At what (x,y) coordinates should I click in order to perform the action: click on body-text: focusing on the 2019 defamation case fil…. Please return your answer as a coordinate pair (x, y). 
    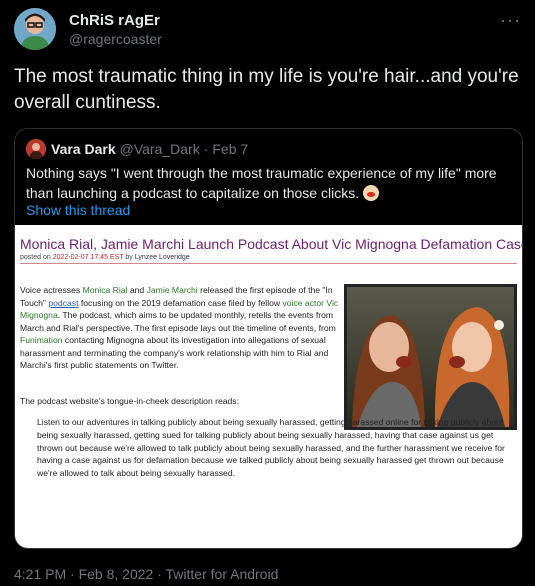
    Looking at the image, I should click on (180, 302).